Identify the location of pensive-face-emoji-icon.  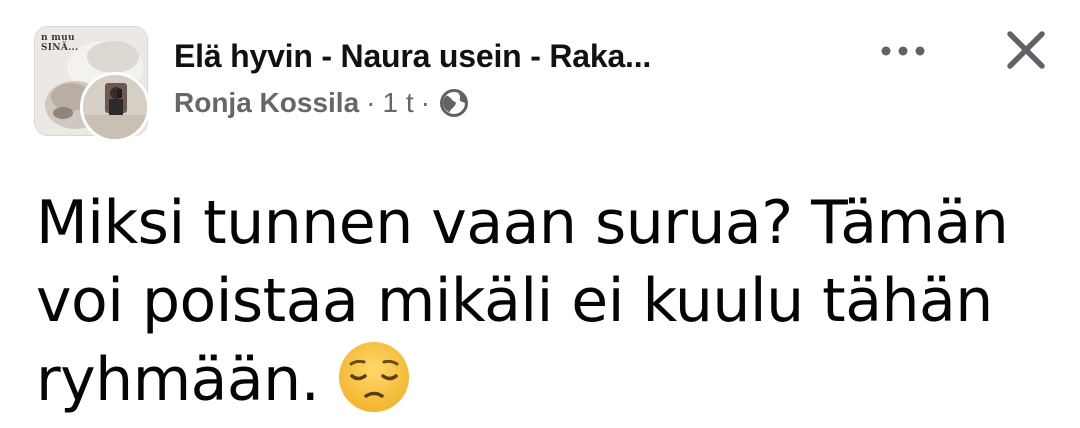
(374, 377).